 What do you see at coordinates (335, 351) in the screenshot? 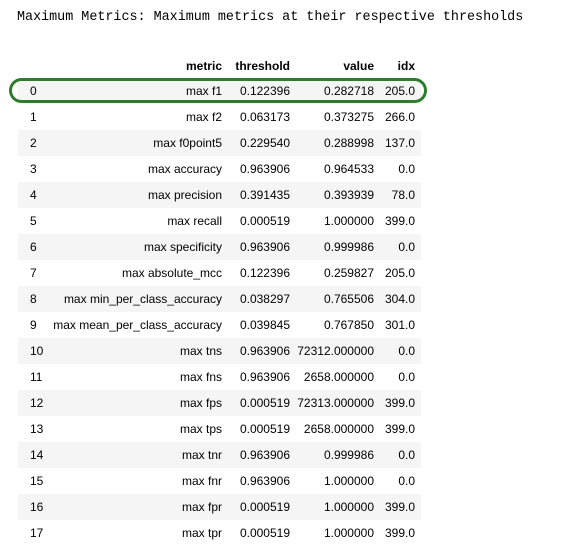
I see `value-cell: 72312.000000` at bounding box center [335, 351].